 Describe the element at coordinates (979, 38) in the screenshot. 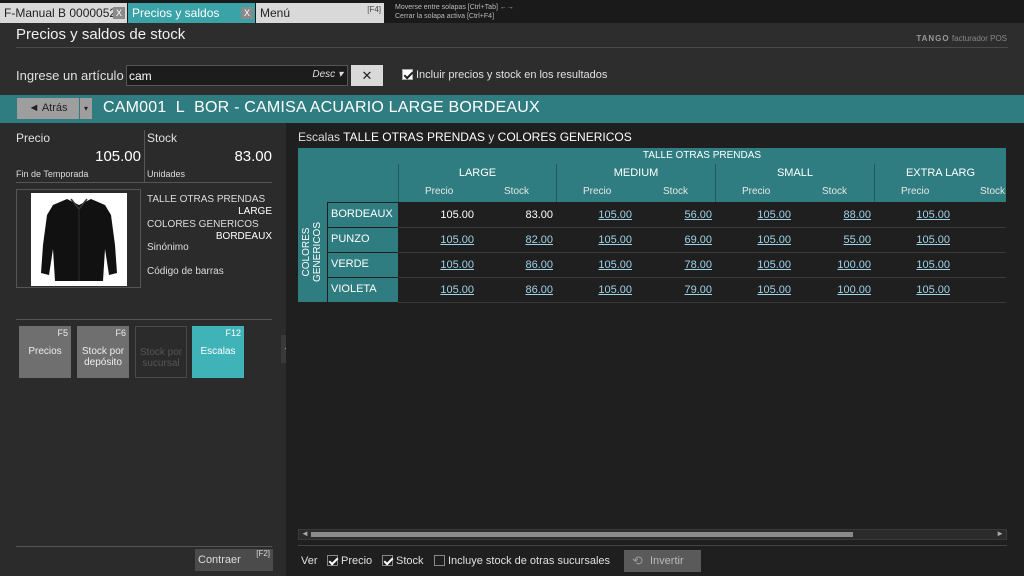

I see `brand-text: facturador POS` at that location.